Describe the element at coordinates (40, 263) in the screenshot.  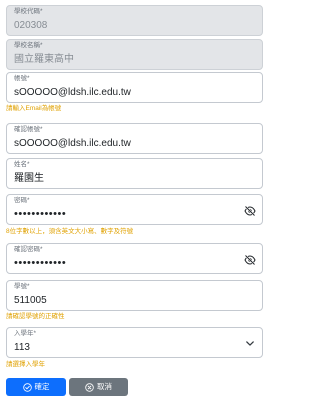
I see `confirm-password-input: ••••••••••••` at that location.